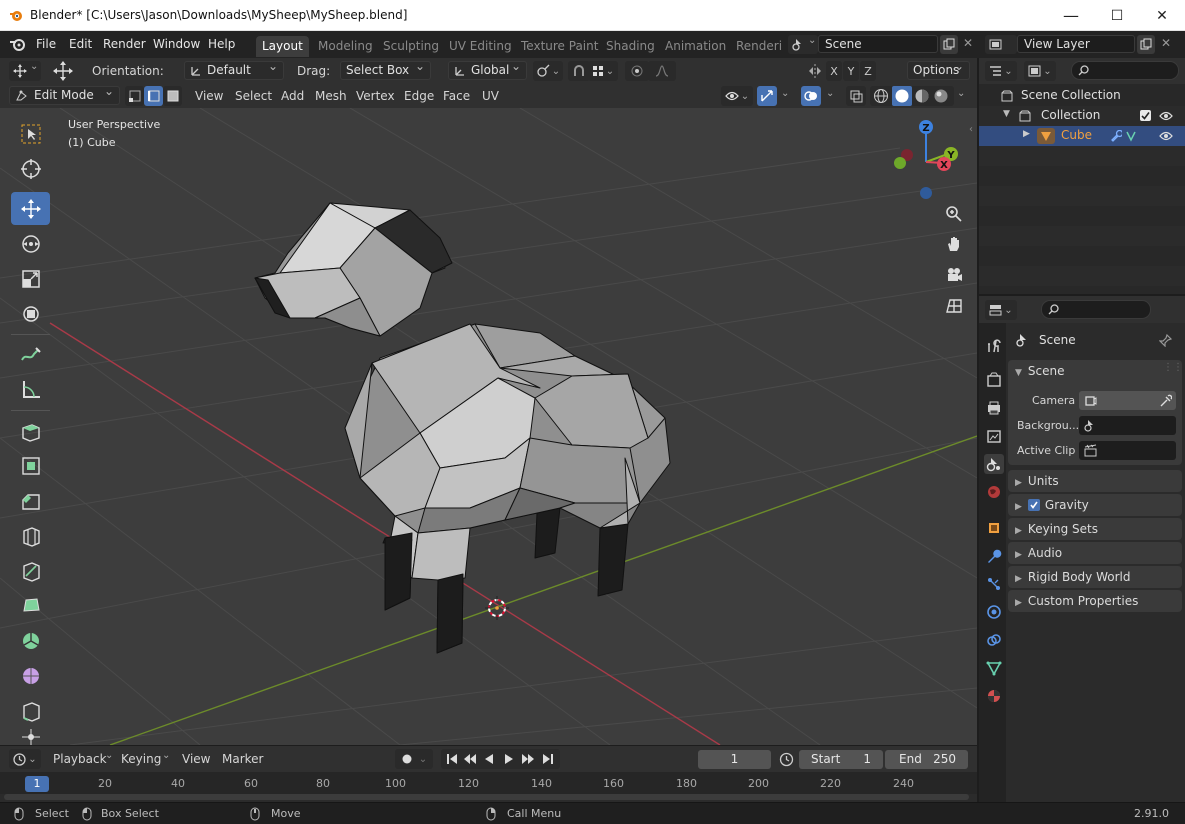 This screenshot has height=824, width=1185. What do you see at coordinates (30, 313) in the screenshot?
I see `transform-tool` at bounding box center [30, 313].